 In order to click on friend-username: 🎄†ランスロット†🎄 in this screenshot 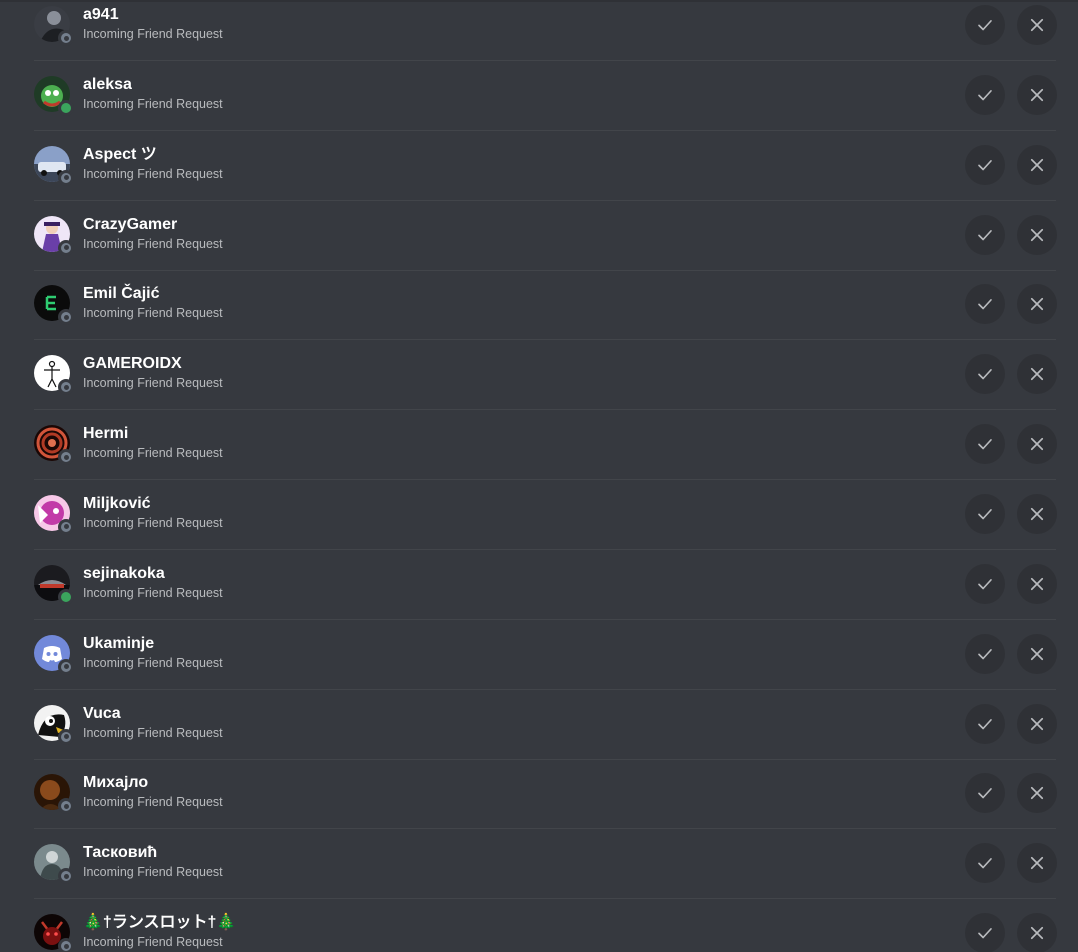, I will do `click(160, 923)`.